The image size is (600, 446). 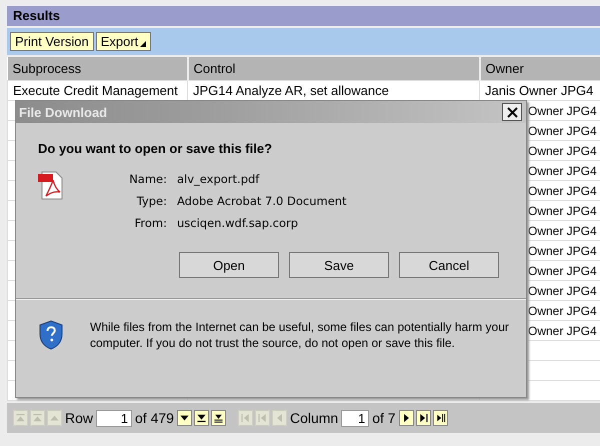 What do you see at coordinates (124, 41) in the screenshot?
I see `export-menu-button: Export` at bounding box center [124, 41].